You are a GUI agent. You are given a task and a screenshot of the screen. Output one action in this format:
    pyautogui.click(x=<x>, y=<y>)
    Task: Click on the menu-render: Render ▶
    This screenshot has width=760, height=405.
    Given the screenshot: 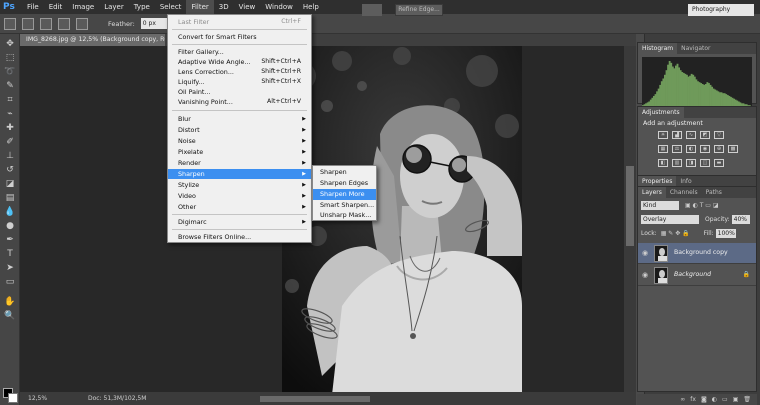 What is the action you would take?
    pyautogui.click(x=239, y=163)
    